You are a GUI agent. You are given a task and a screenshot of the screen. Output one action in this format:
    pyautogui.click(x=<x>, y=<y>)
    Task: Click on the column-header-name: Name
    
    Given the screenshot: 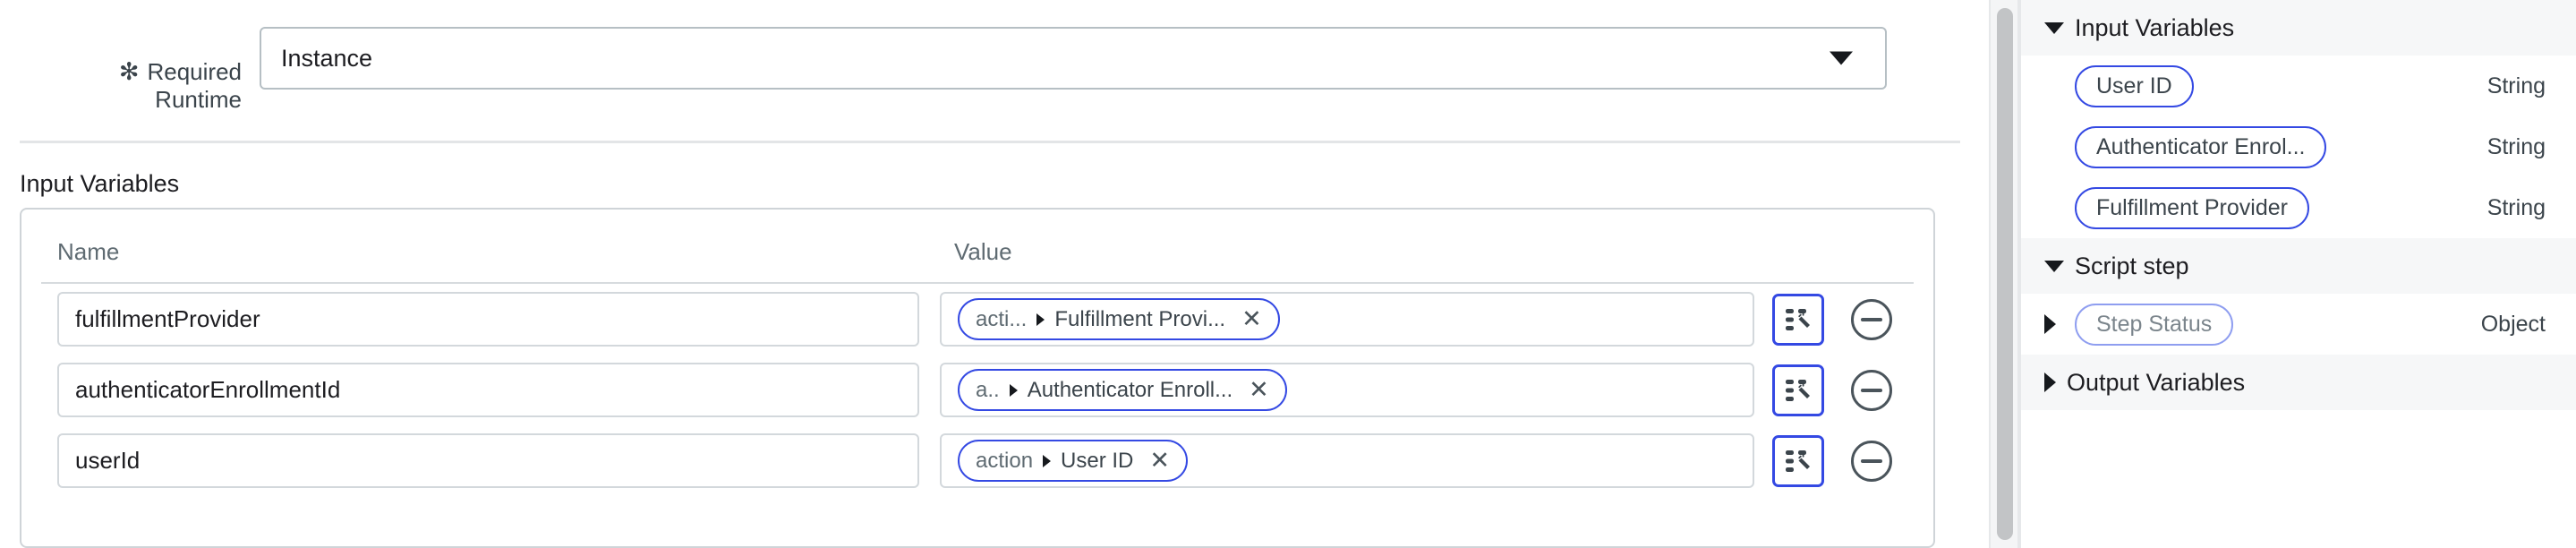 What is the action you would take?
    pyautogui.click(x=88, y=252)
    